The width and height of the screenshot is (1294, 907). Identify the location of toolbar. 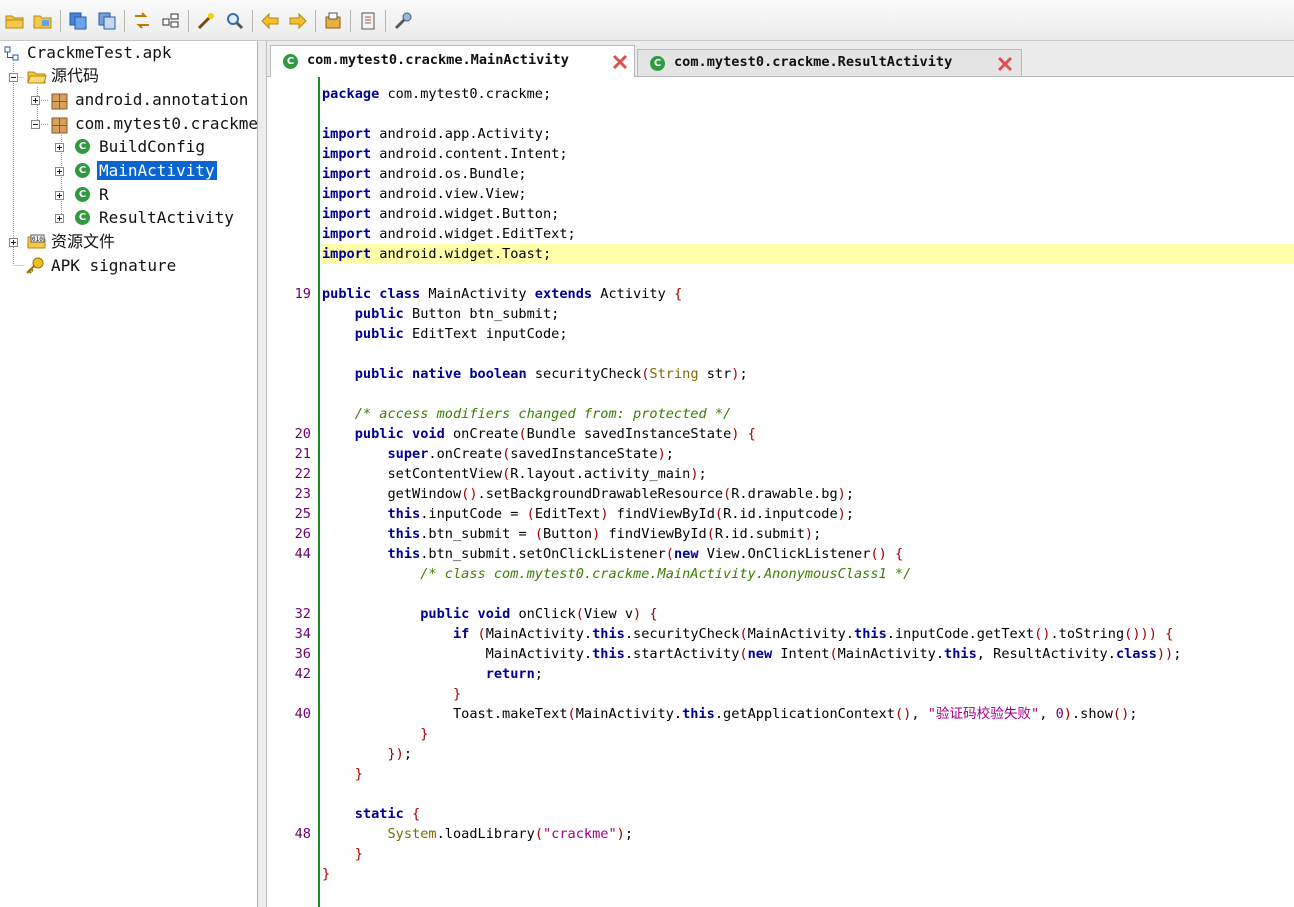
(647, 20).